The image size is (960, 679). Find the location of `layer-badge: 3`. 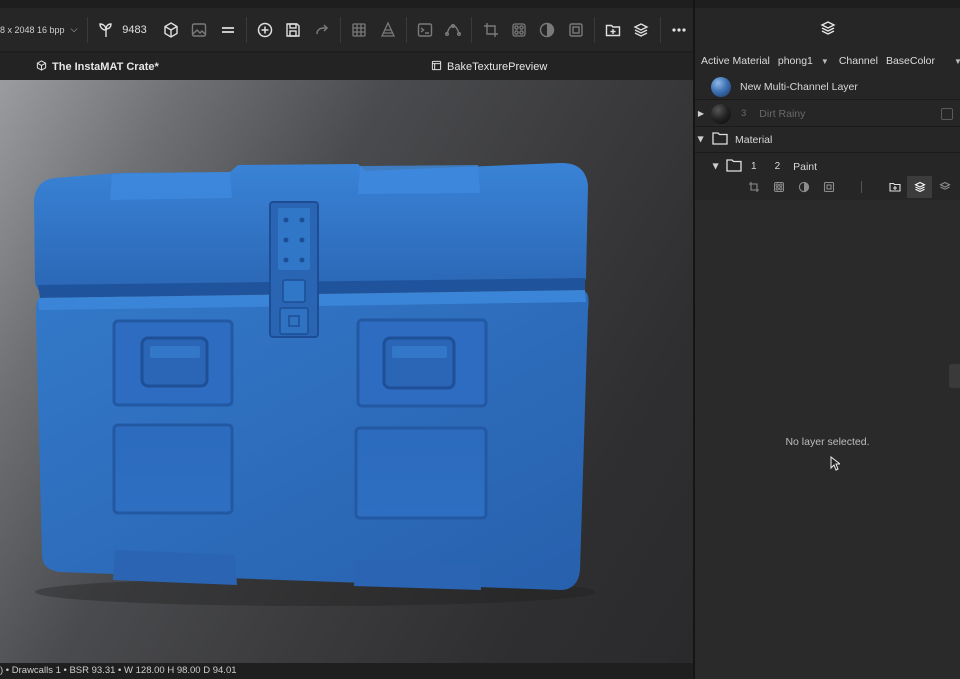

layer-badge: 3 is located at coordinates (744, 113).